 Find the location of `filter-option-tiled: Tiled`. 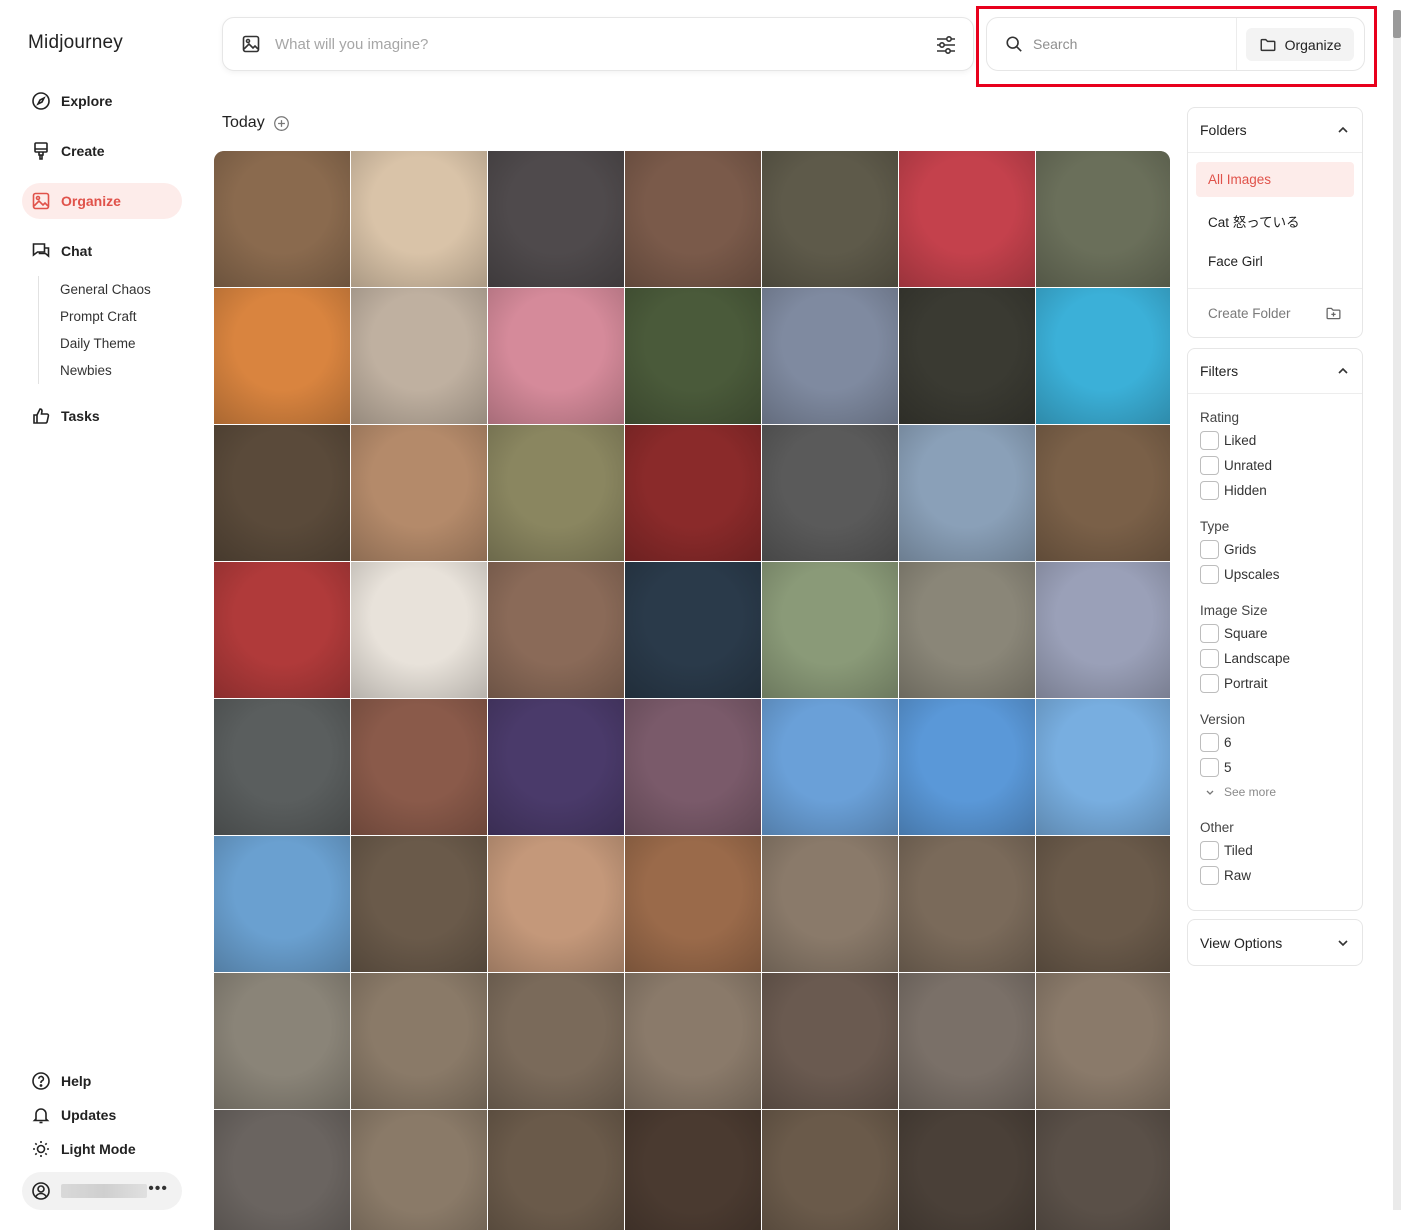

filter-option-tiled: Tiled is located at coordinates (1281, 850).